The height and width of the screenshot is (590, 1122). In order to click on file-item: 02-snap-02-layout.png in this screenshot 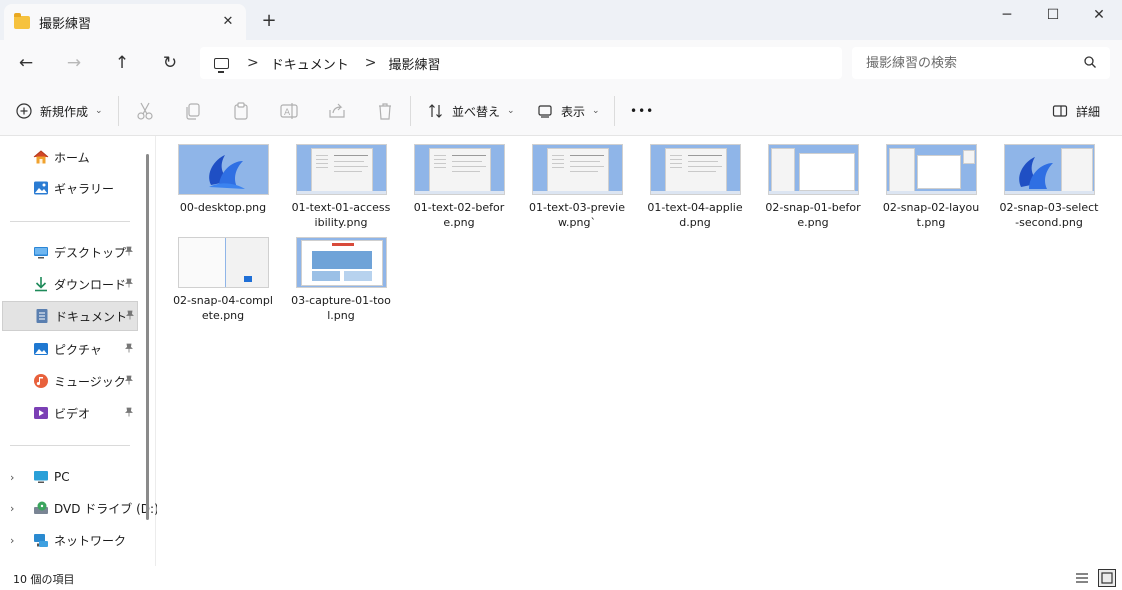, I will do `click(931, 182)`.